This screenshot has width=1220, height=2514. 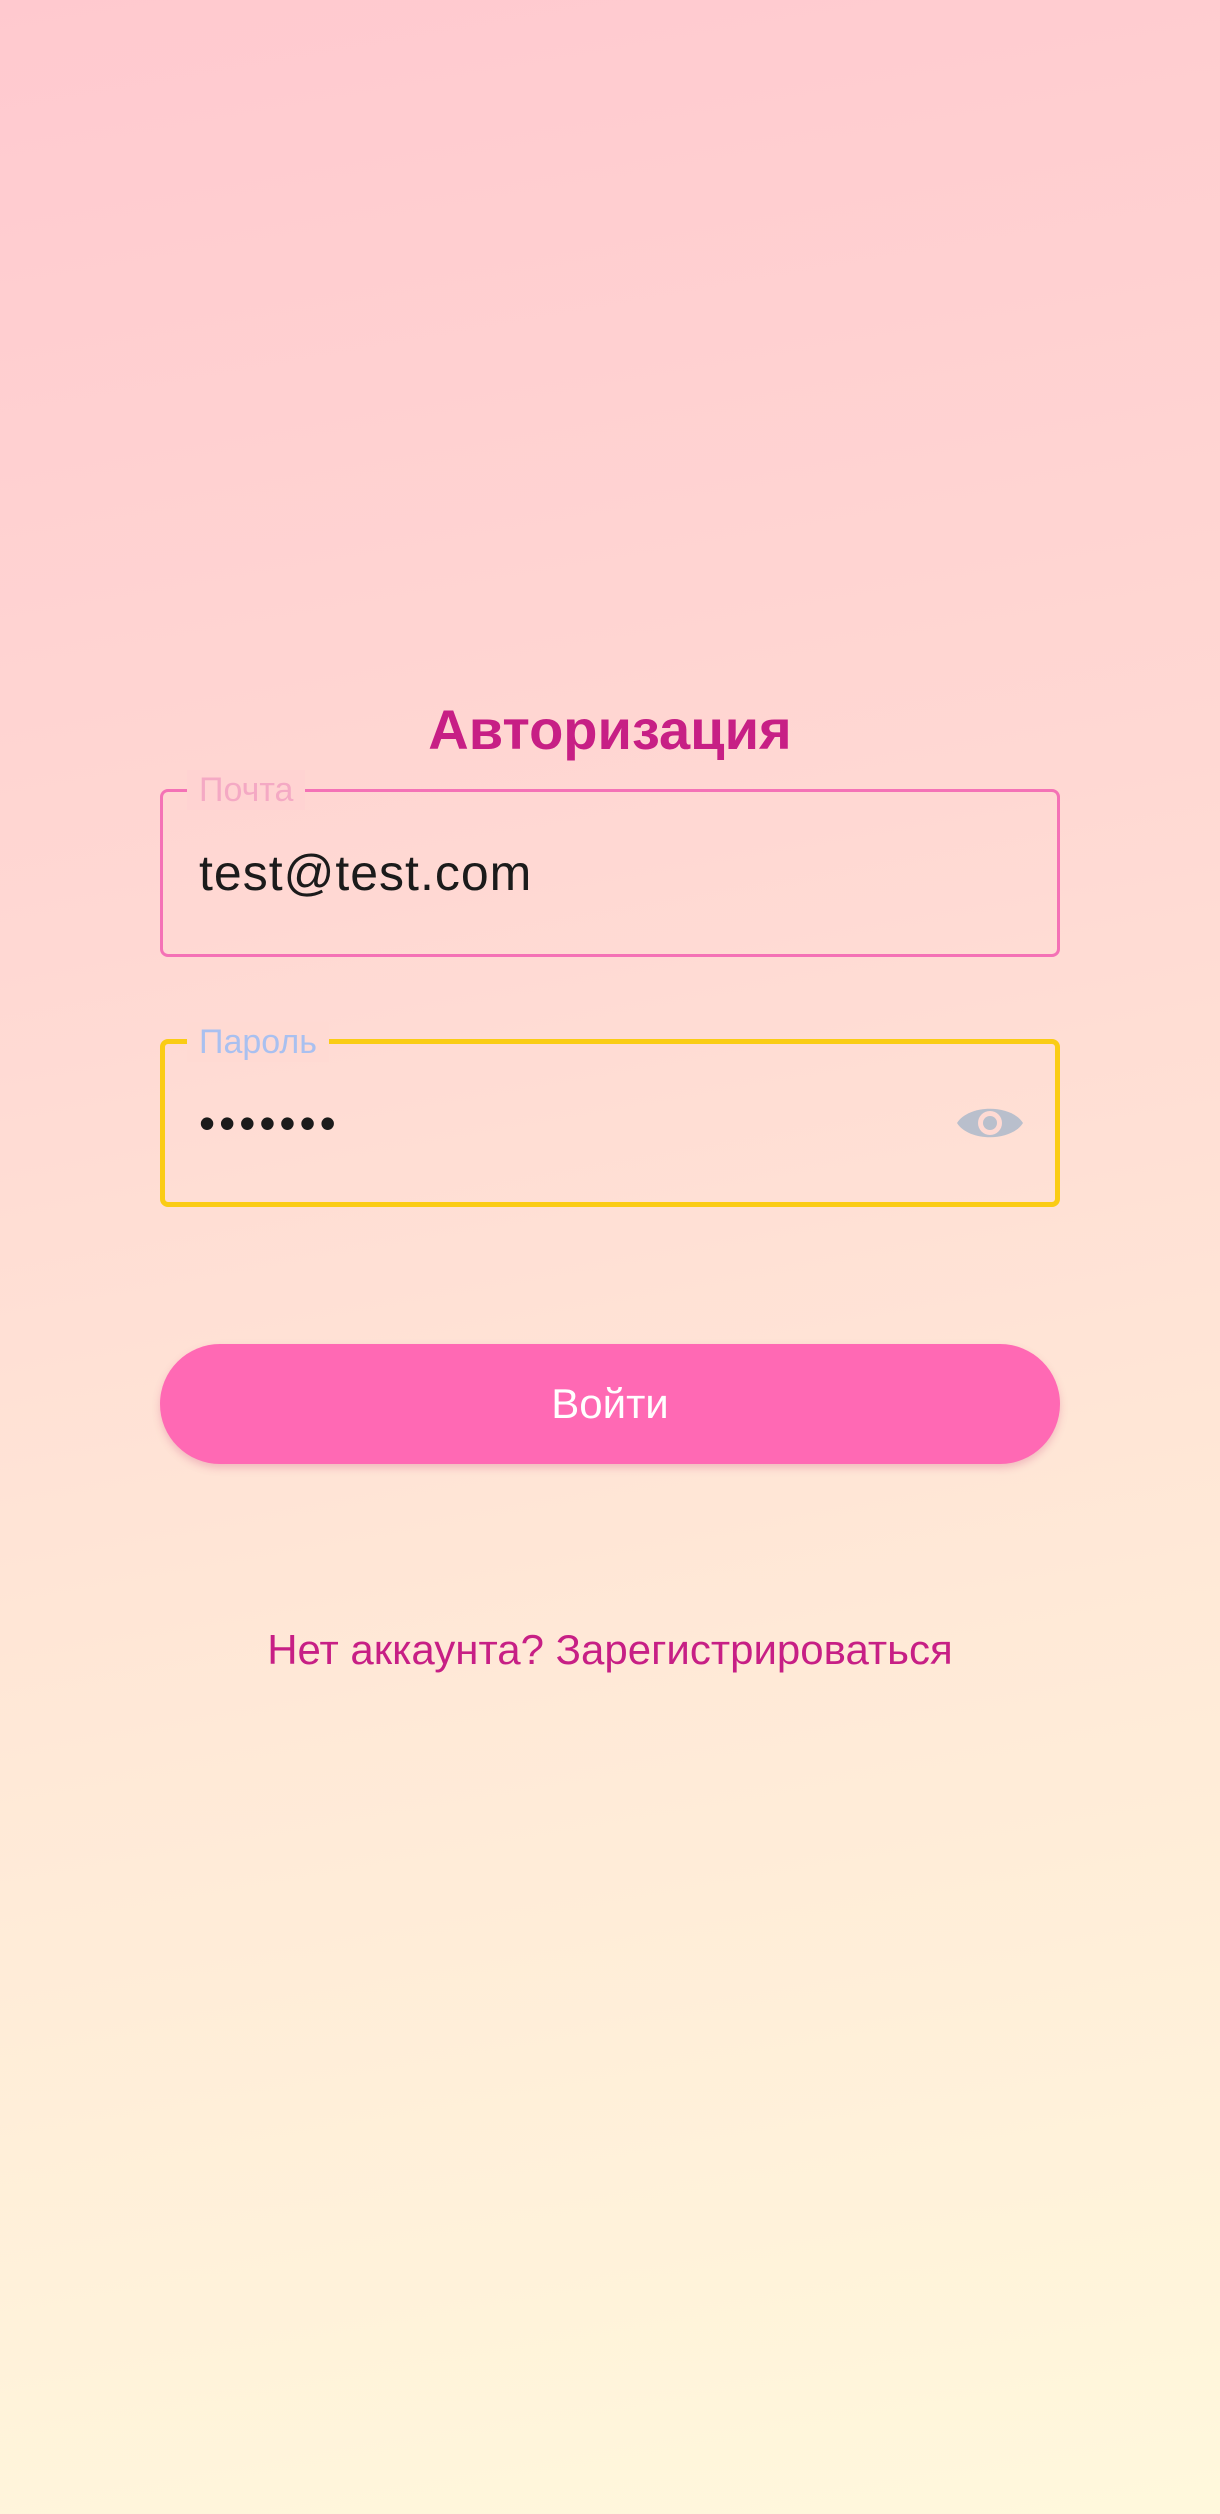 What do you see at coordinates (258, 1042) in the screenshot?
I see `password-label: Пароль` at bounding box center [258, 1042].